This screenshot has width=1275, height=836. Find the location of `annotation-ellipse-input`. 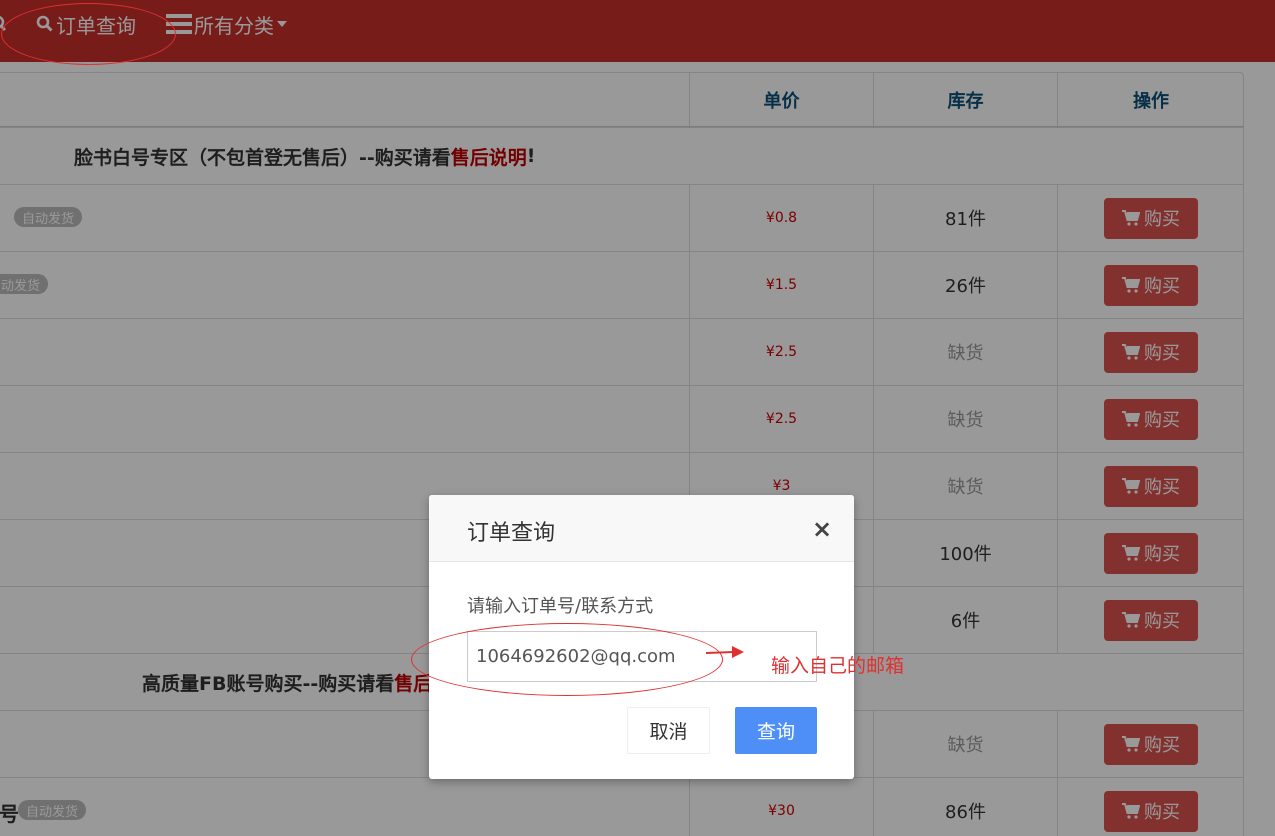

annotation-ellipse-input is located at coordinates (567, 659).